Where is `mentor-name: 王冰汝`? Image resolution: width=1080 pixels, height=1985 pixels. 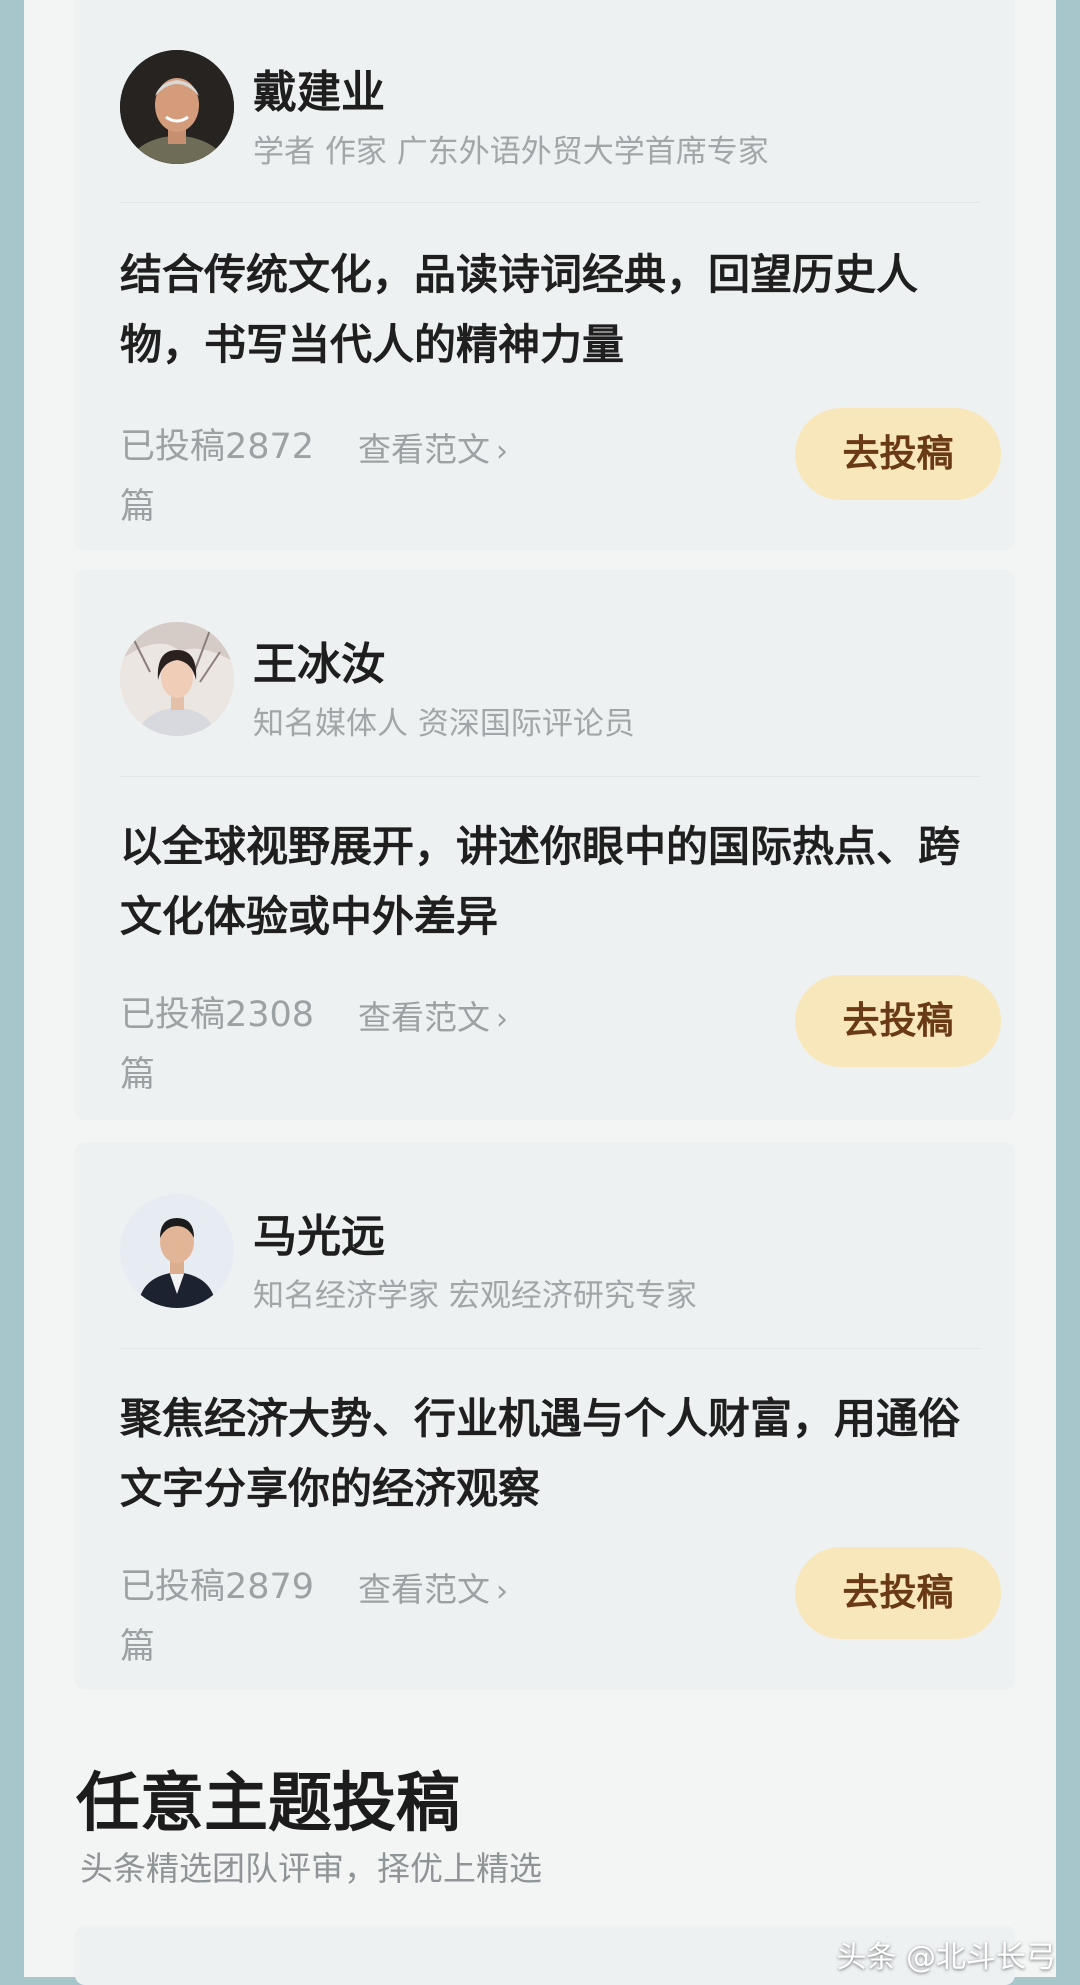
mentor-name: 王冰汝 is located at coordinates (319, 664).